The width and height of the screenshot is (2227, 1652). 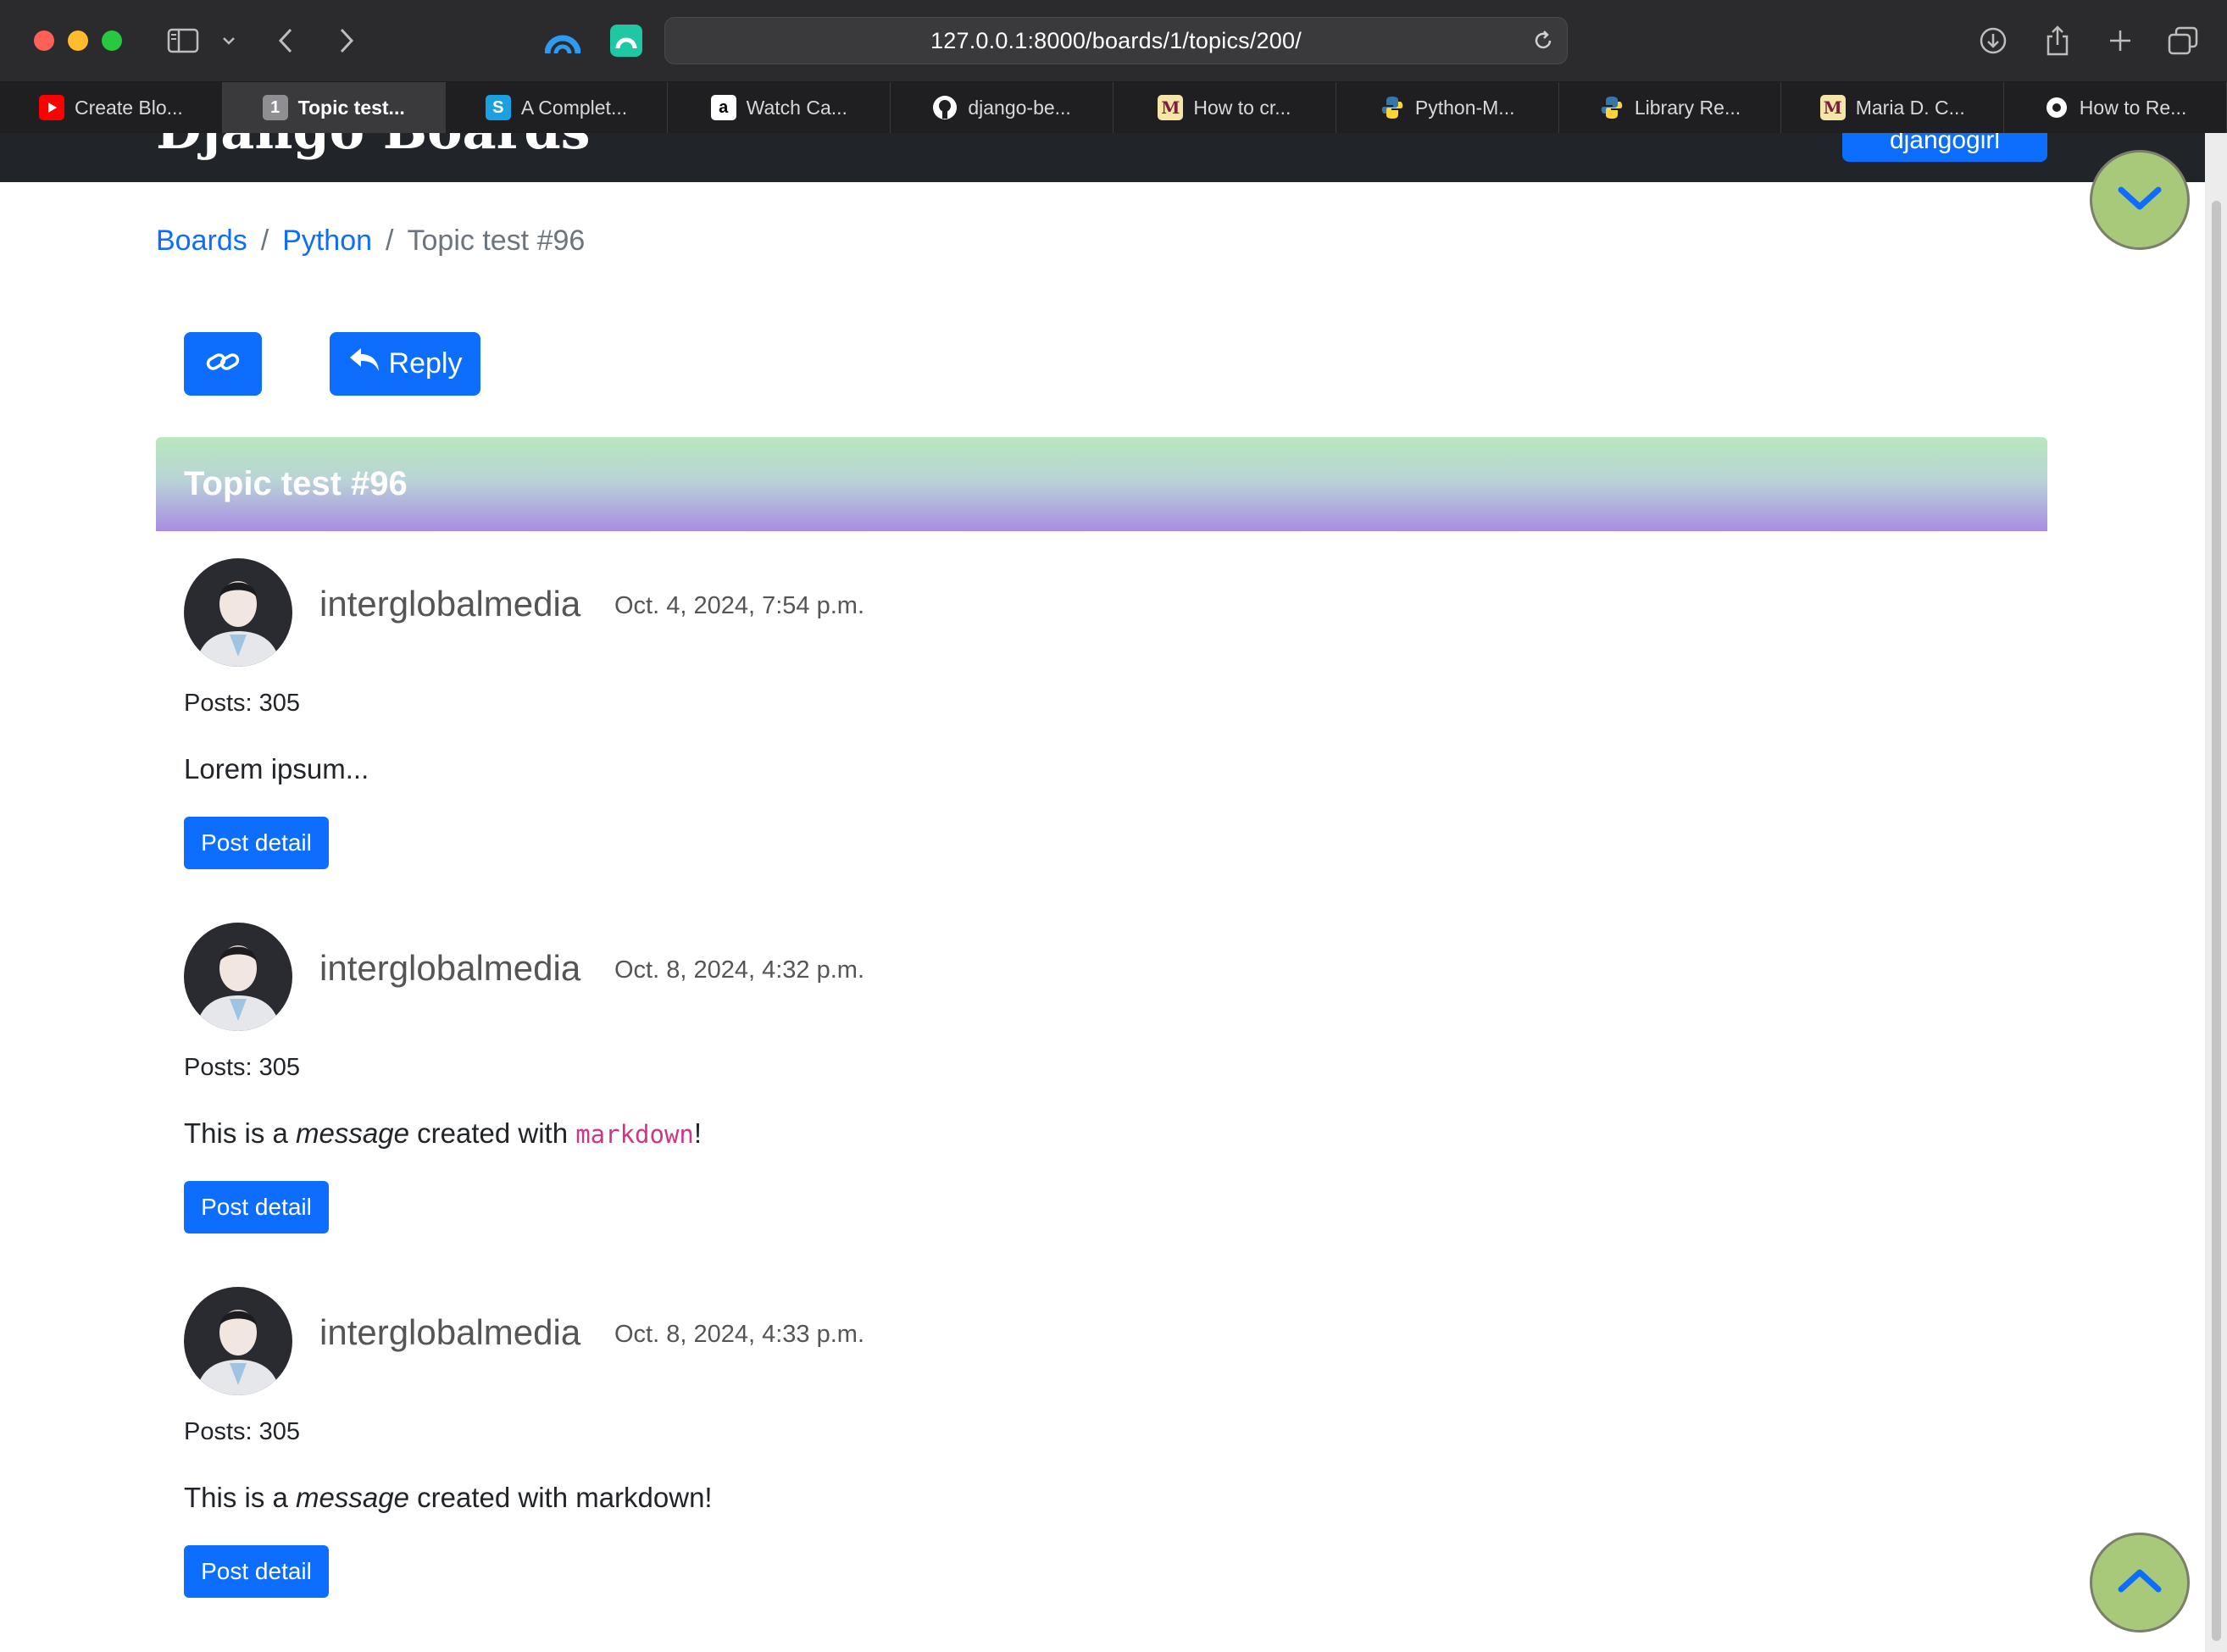 I want to click on reload-icon, so click(x=1543, y=44).